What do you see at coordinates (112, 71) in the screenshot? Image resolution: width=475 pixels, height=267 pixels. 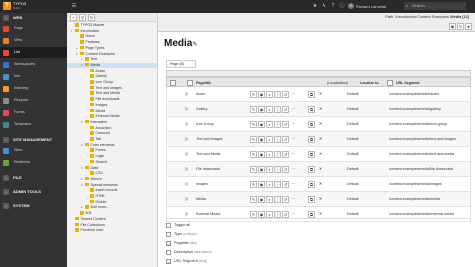 I see `tree-node: Audio` at bounding box center [112, 71].